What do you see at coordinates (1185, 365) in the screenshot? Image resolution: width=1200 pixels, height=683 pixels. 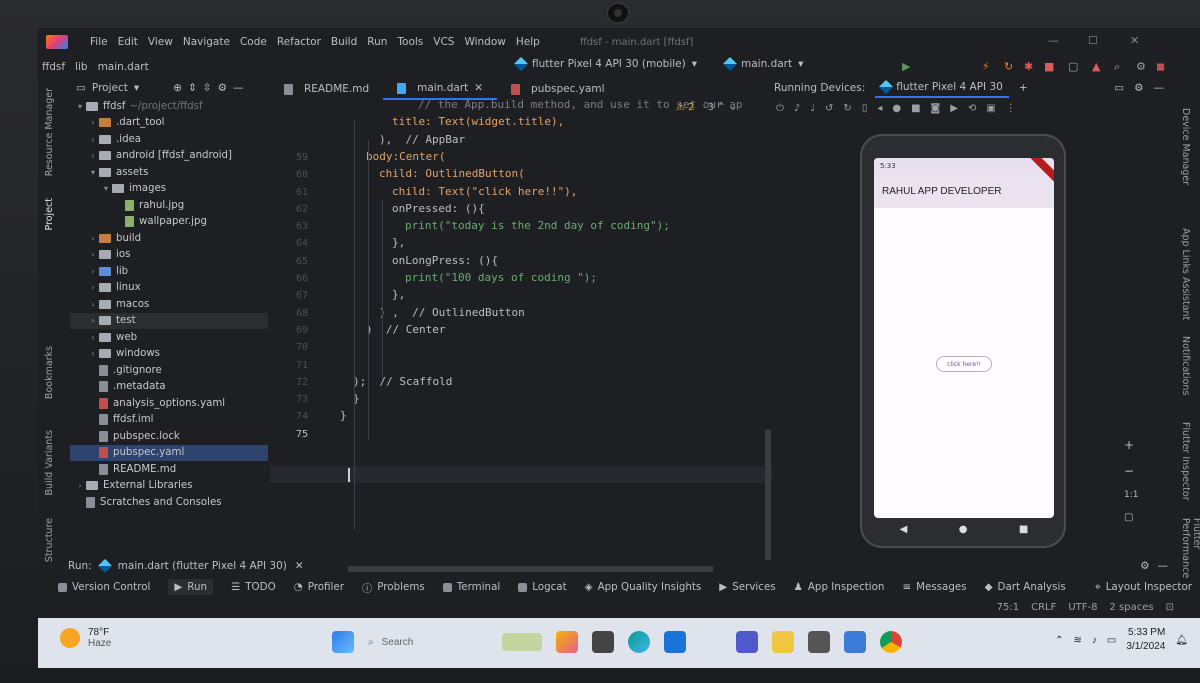 I see `notifications-tab: Notifications` at bounding box center [1185, 365].